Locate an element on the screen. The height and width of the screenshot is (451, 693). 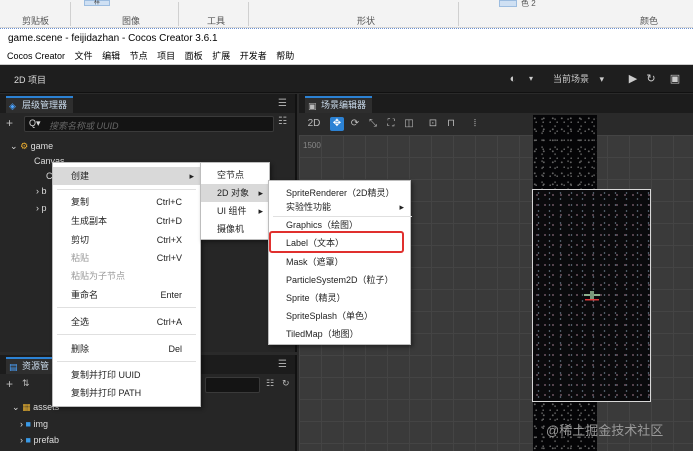
color-2-label: 色 2 is located at coordinates (528, 4).